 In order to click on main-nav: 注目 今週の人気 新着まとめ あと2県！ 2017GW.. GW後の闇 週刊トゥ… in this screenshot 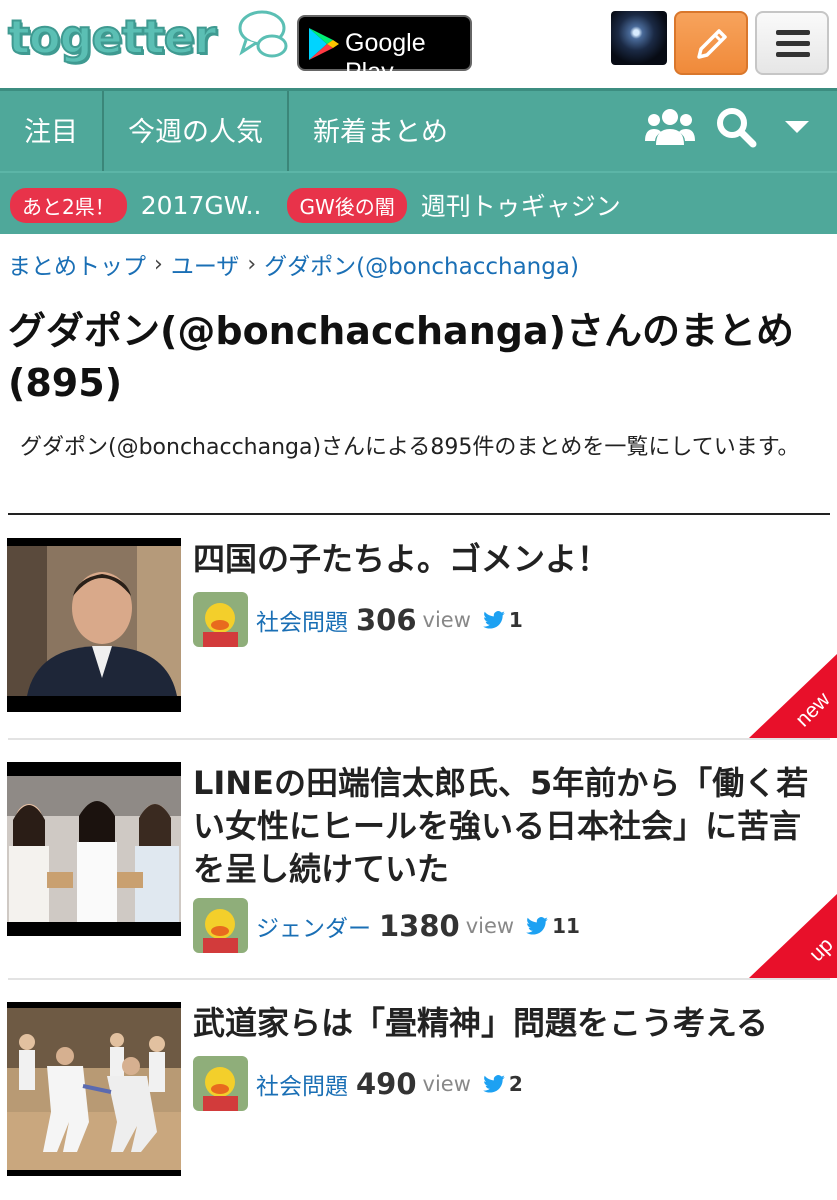, I will do `click(418, 161)`.